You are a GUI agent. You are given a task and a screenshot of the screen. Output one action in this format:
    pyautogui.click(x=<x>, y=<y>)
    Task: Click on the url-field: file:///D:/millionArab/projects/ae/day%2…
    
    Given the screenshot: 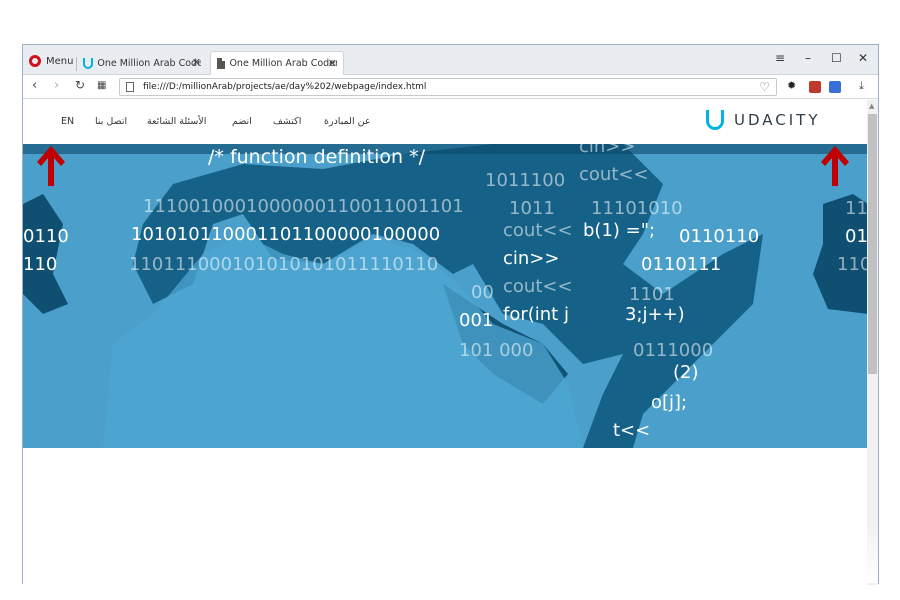 What is the action you would take?
    pyautogui.click(x=448, y=87)
    